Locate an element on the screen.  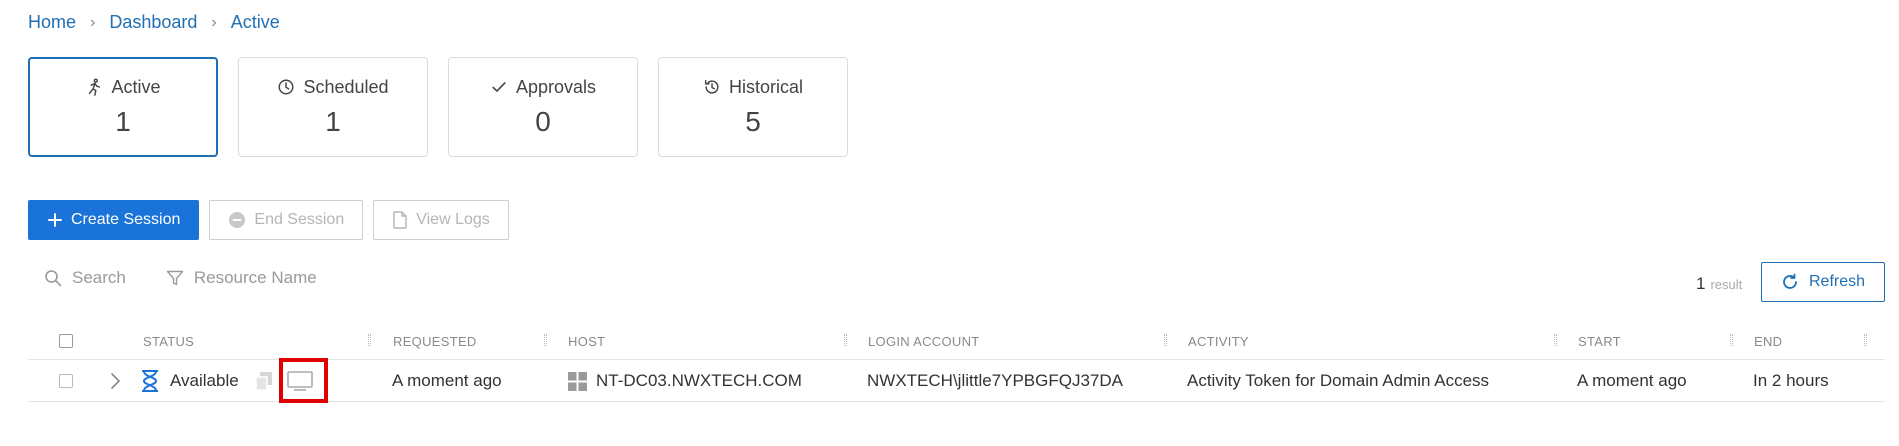
login-account-cell: NWXTECH\jlittle7YPBGFQJ37DA is located at coordinates (995, 380).